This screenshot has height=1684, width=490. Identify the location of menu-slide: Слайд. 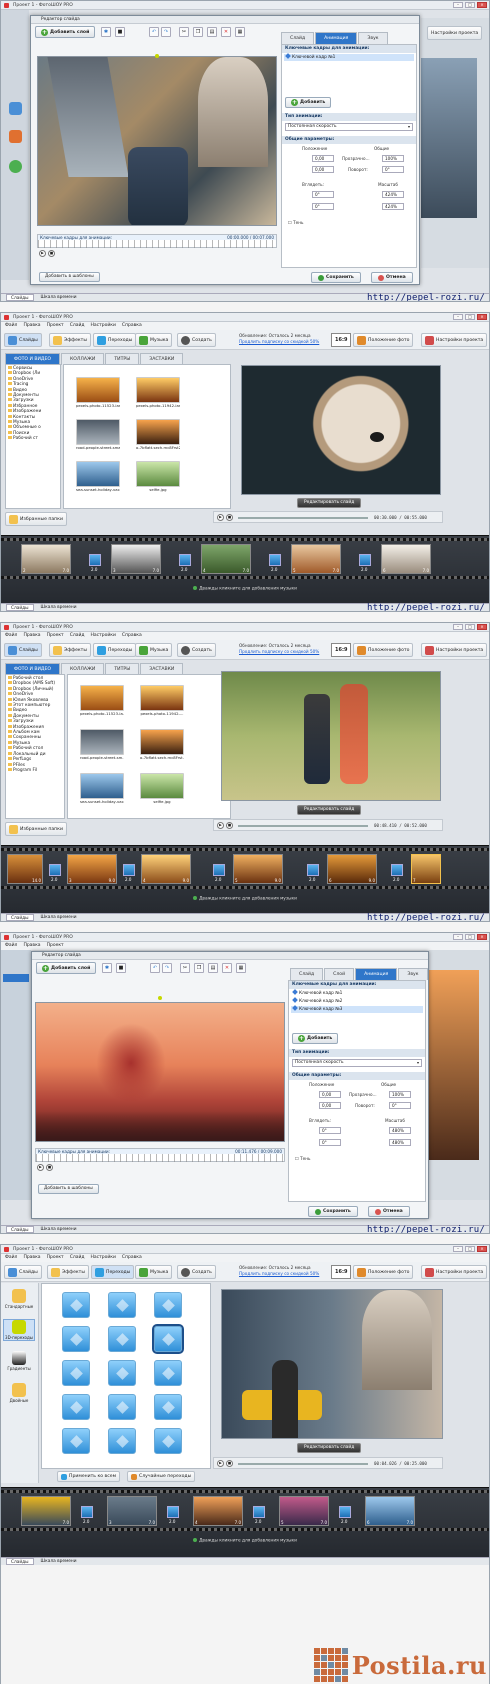
(77, 1258).